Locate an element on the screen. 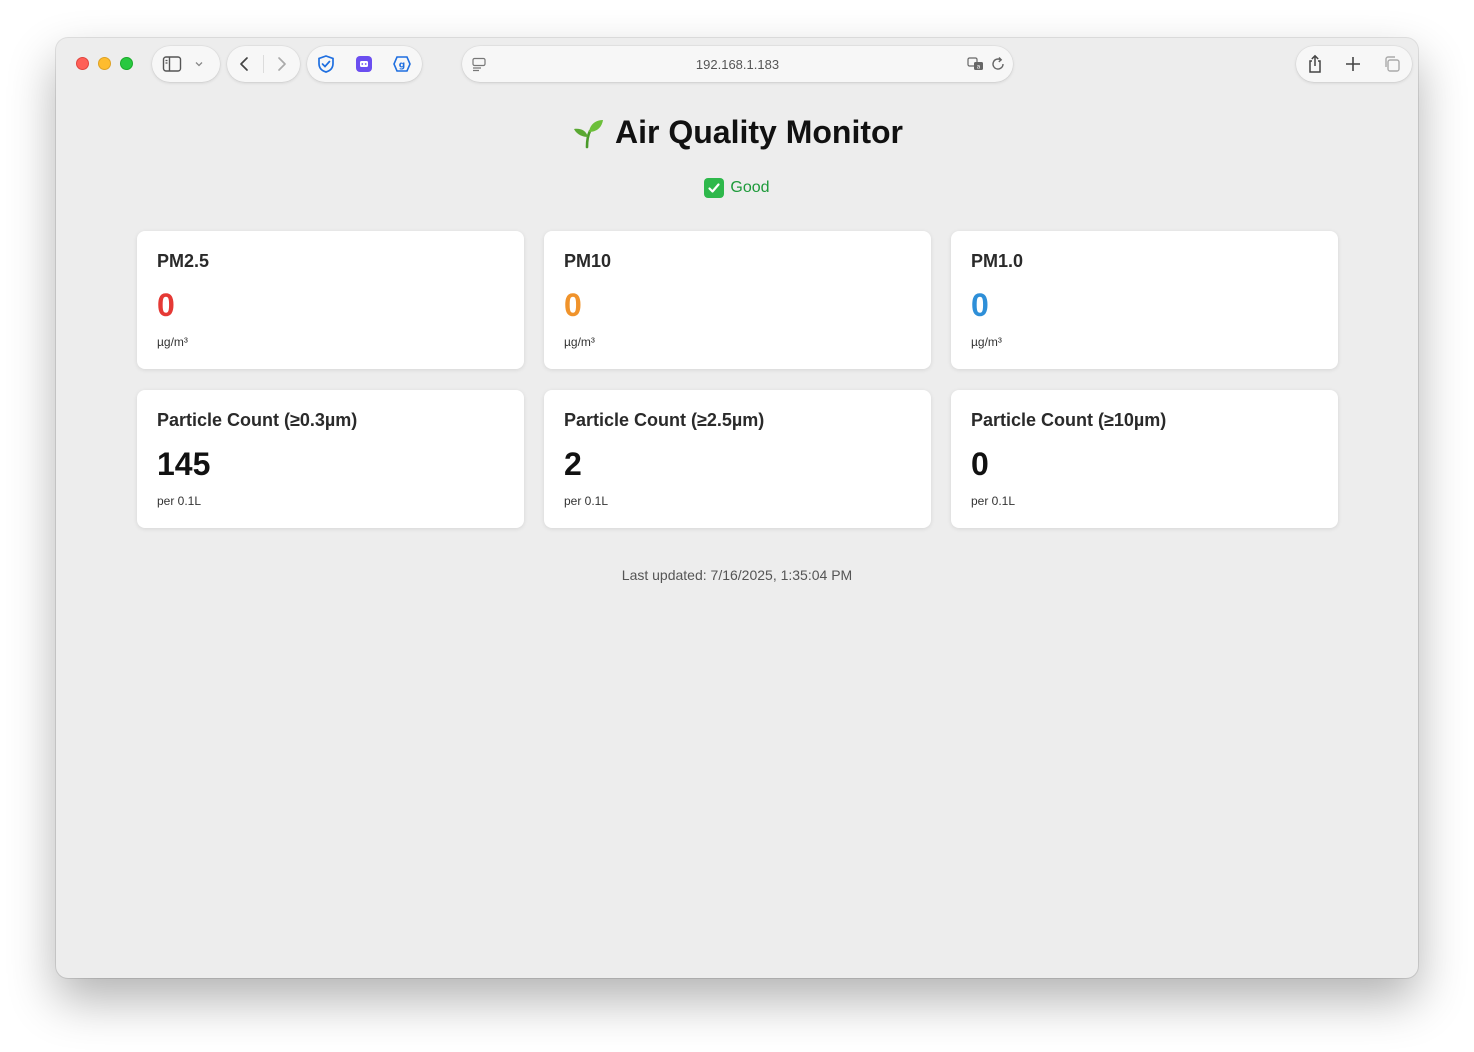 The width and height of the screenshot is (1474, 1052). metric-card-particles-10: Particle Count (≥10µm) 0 per 0.1L is located at coordinates (1144, 459).